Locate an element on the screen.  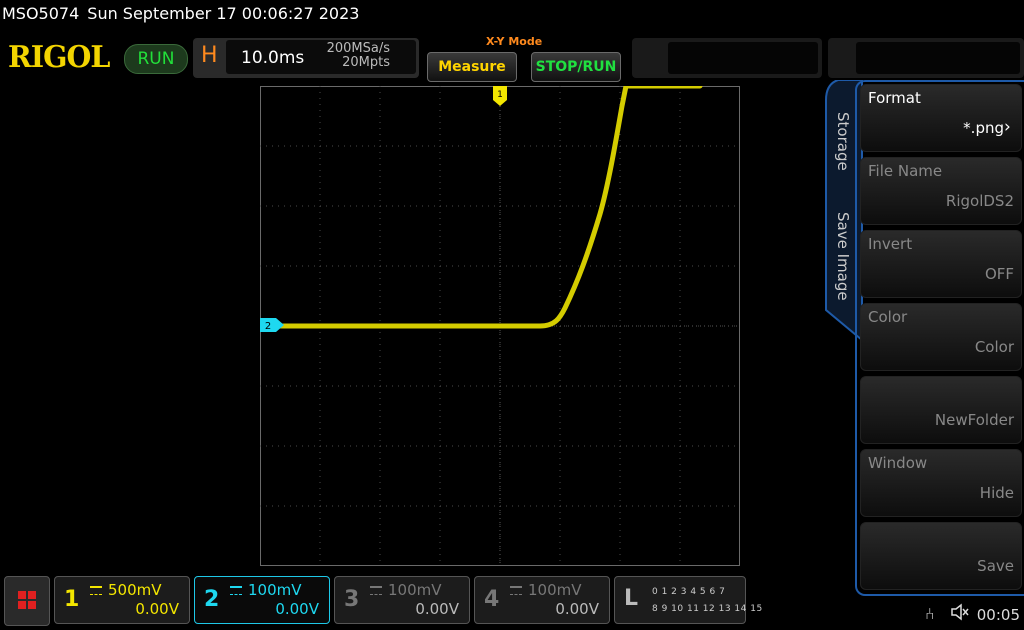
datetime-label: Sun September 17 00:06:27 2023 is located at coordinates (223, 13).